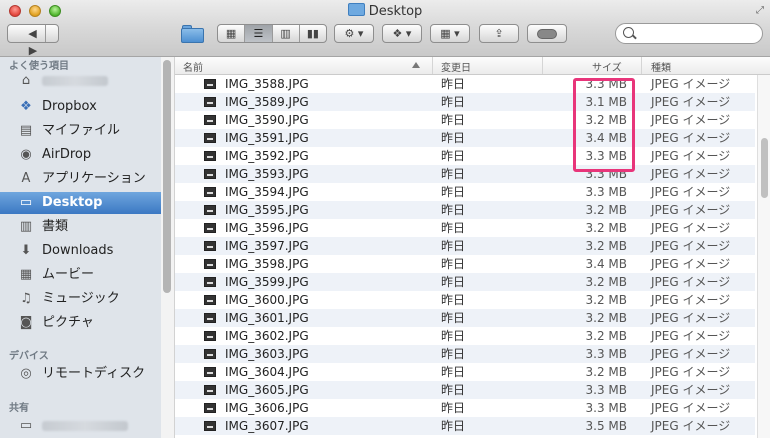 This screenshot has width=770, height=438. What do you see at coordinates (26, 202) in the screenshot?
I see `desktop-icon: ▭` at bounding box center [26, 202].